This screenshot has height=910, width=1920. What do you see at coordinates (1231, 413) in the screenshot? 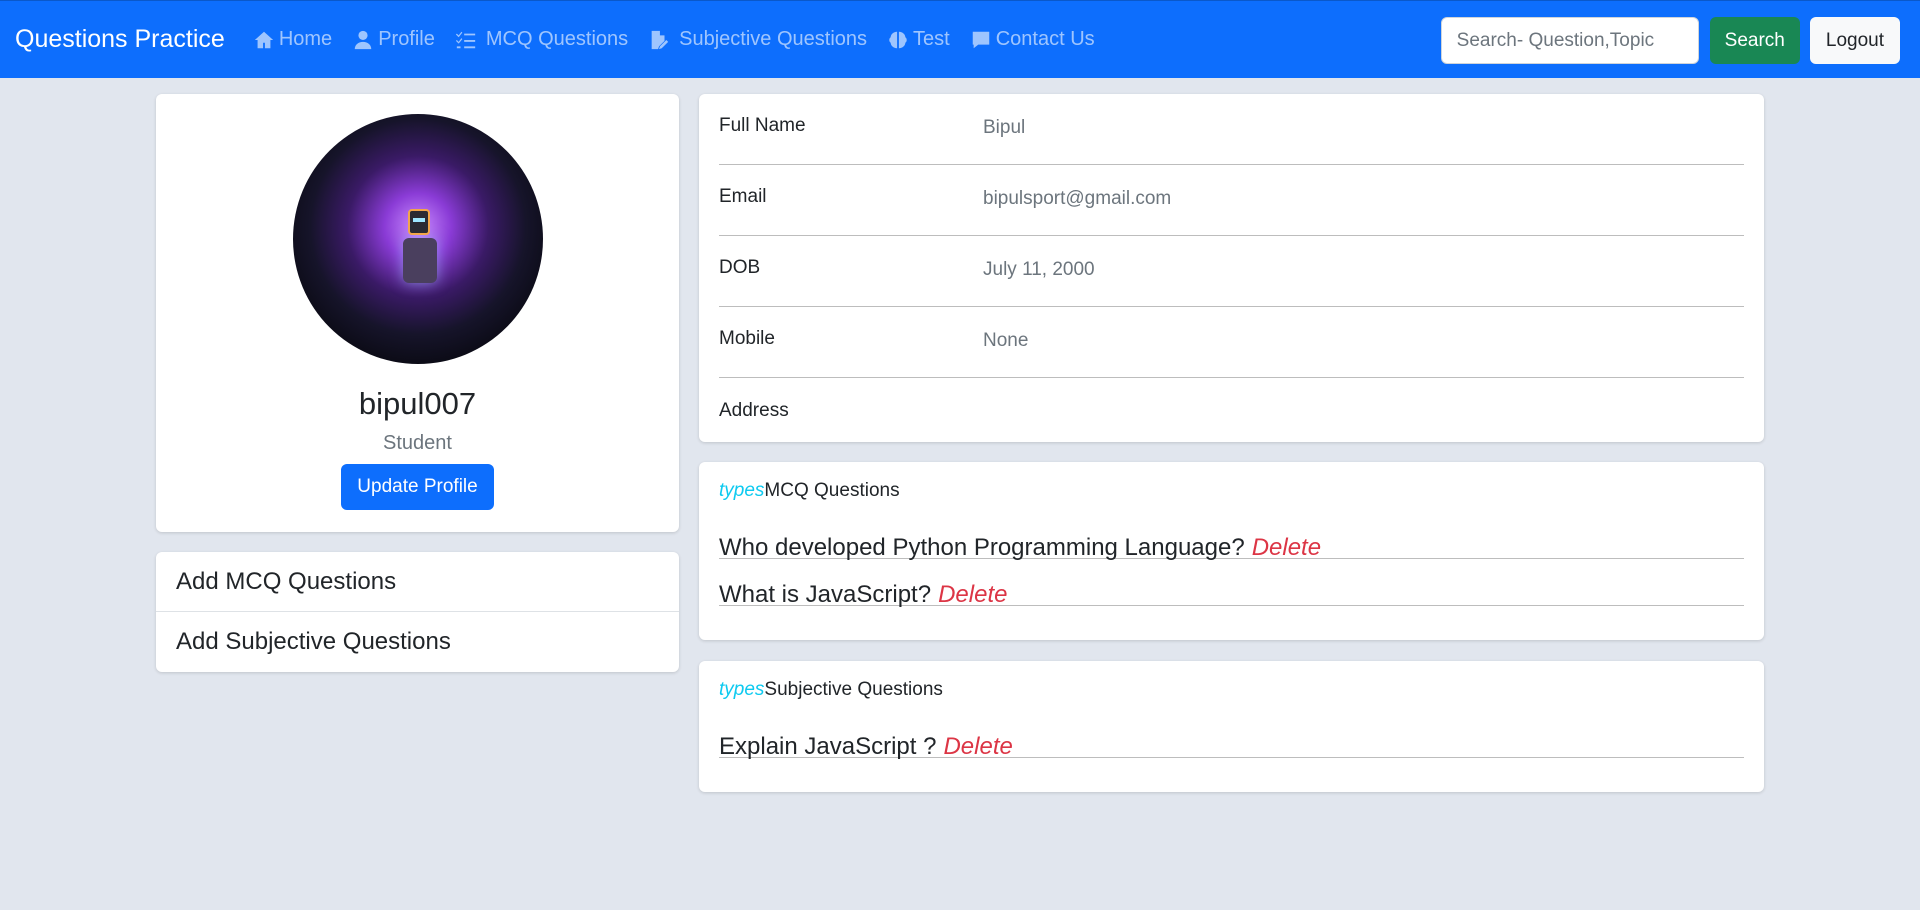
I see `info-row-address: Address` at bounding box center [1231, 413].